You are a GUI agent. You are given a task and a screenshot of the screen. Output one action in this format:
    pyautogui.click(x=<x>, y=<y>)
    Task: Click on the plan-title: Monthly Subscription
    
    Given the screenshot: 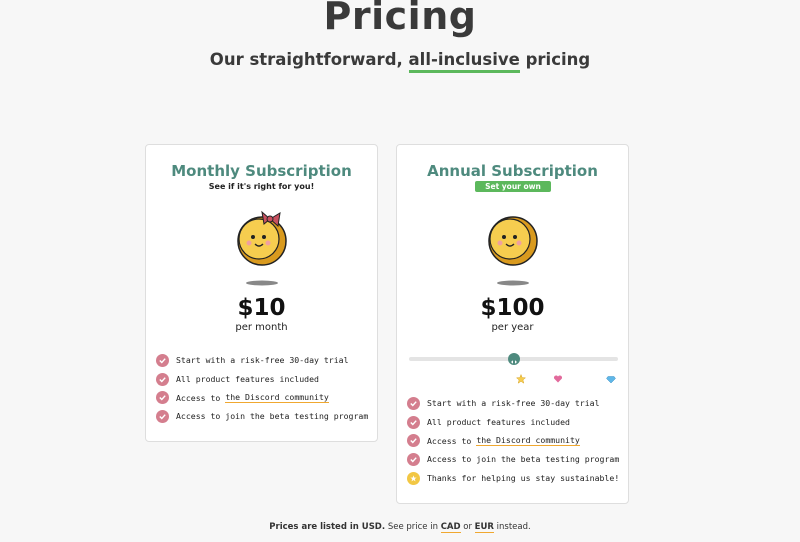 What is the action you would take?
    pyautogui.click(x=261, y=171)
    